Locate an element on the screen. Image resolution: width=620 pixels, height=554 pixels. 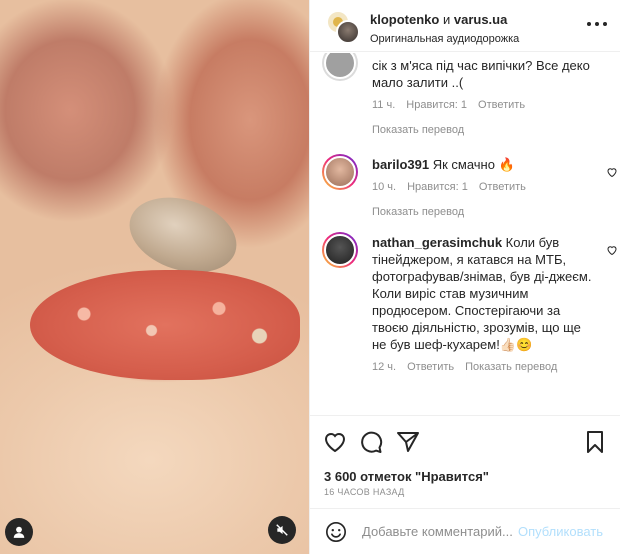
comment-time: 10 ч. is located at coordinates (384, 187).